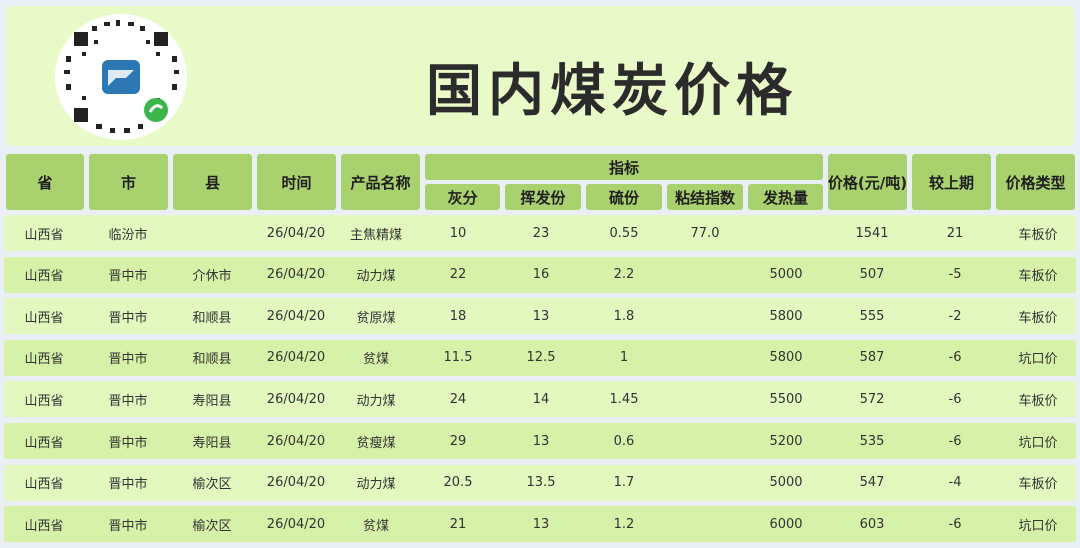 Image resolution: width=1080 pixels, height=548 pixels. What do you see at coordinates (296, 182) in the screenshot?
I see `header-date: 时间` at bounding box center [296, 182].